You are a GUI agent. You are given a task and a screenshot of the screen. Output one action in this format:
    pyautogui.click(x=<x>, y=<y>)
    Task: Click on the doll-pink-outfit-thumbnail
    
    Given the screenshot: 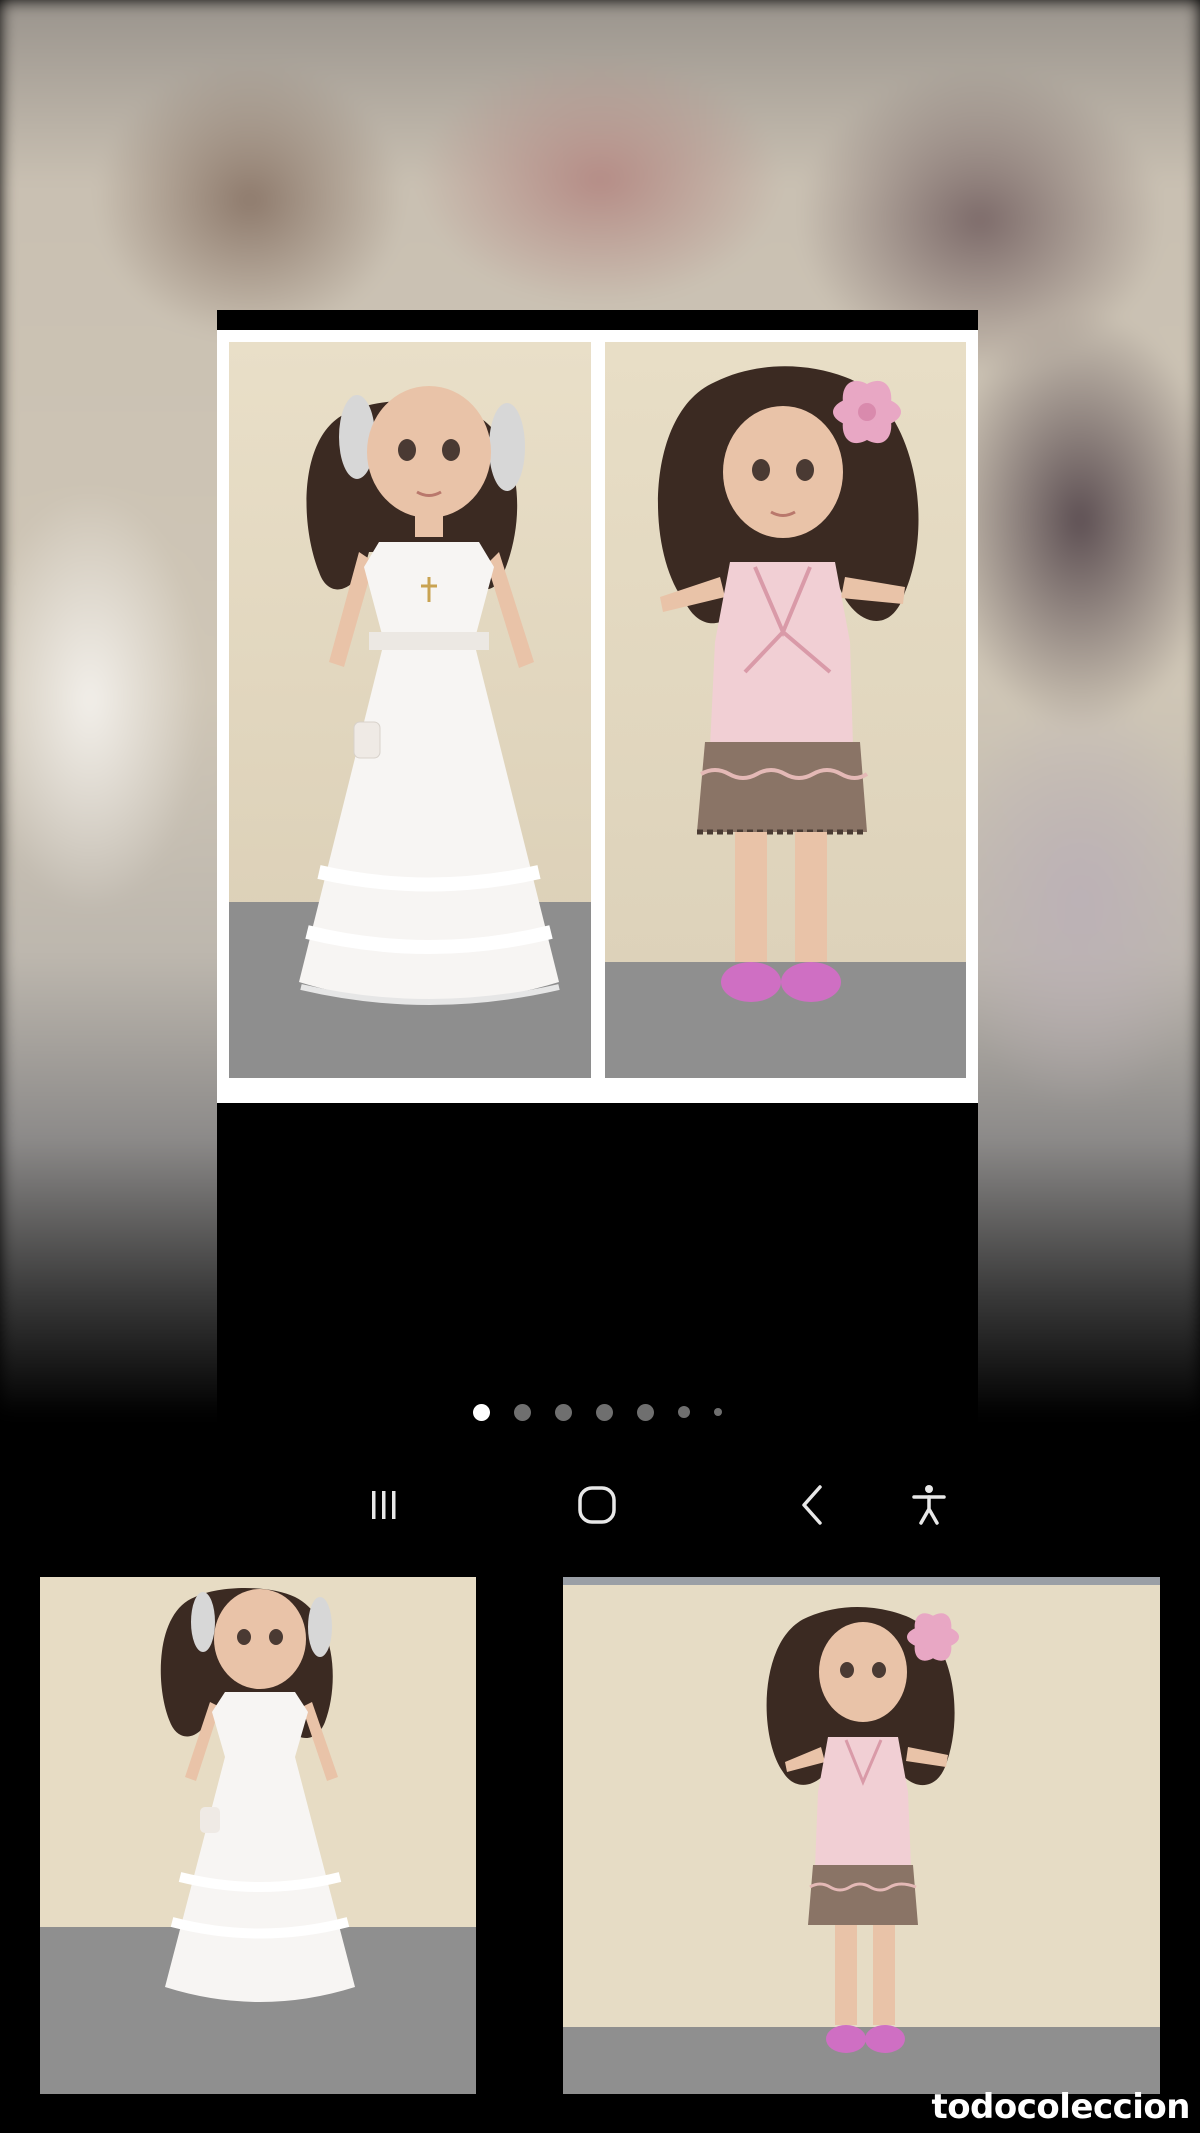 What is the action you would take?
    pyautogui.click(x=861, y=1835)
    